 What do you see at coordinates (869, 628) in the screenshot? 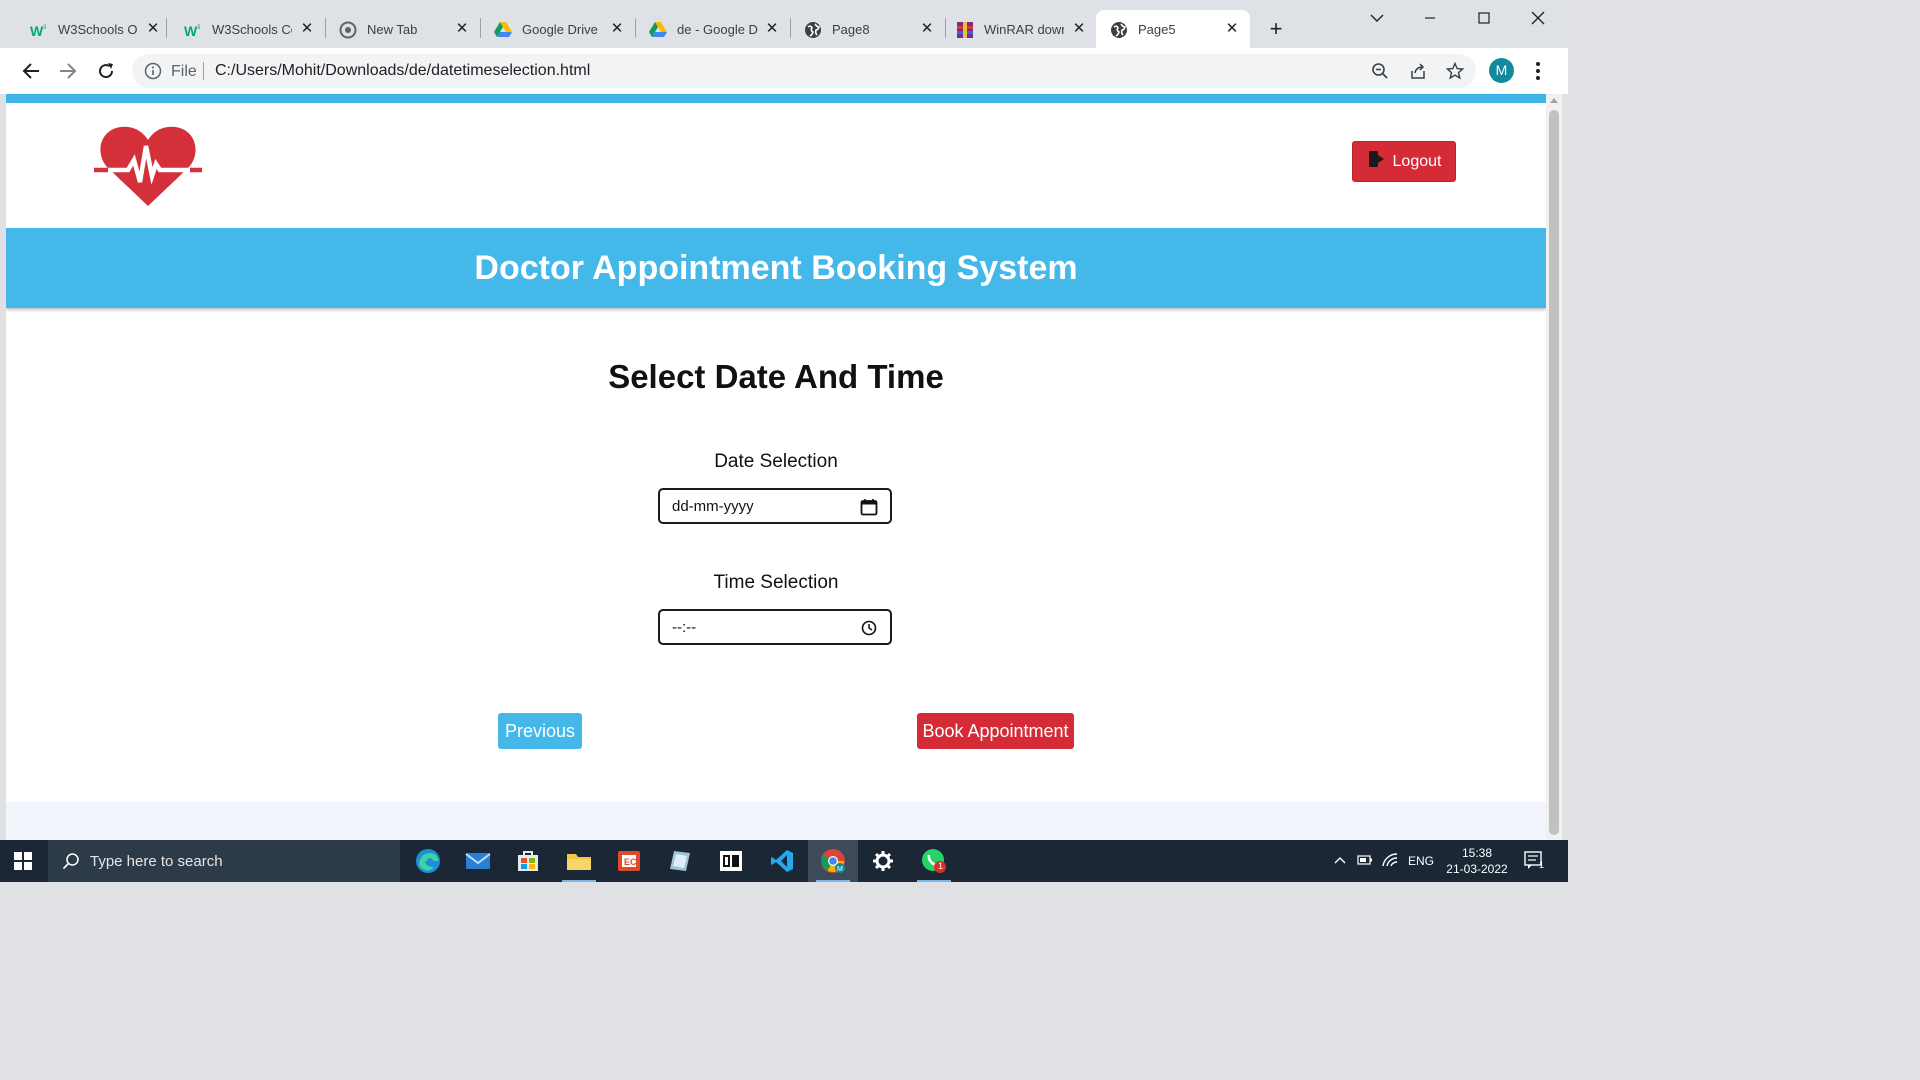
I see `clock-icon` at bounding box center [869, 628].